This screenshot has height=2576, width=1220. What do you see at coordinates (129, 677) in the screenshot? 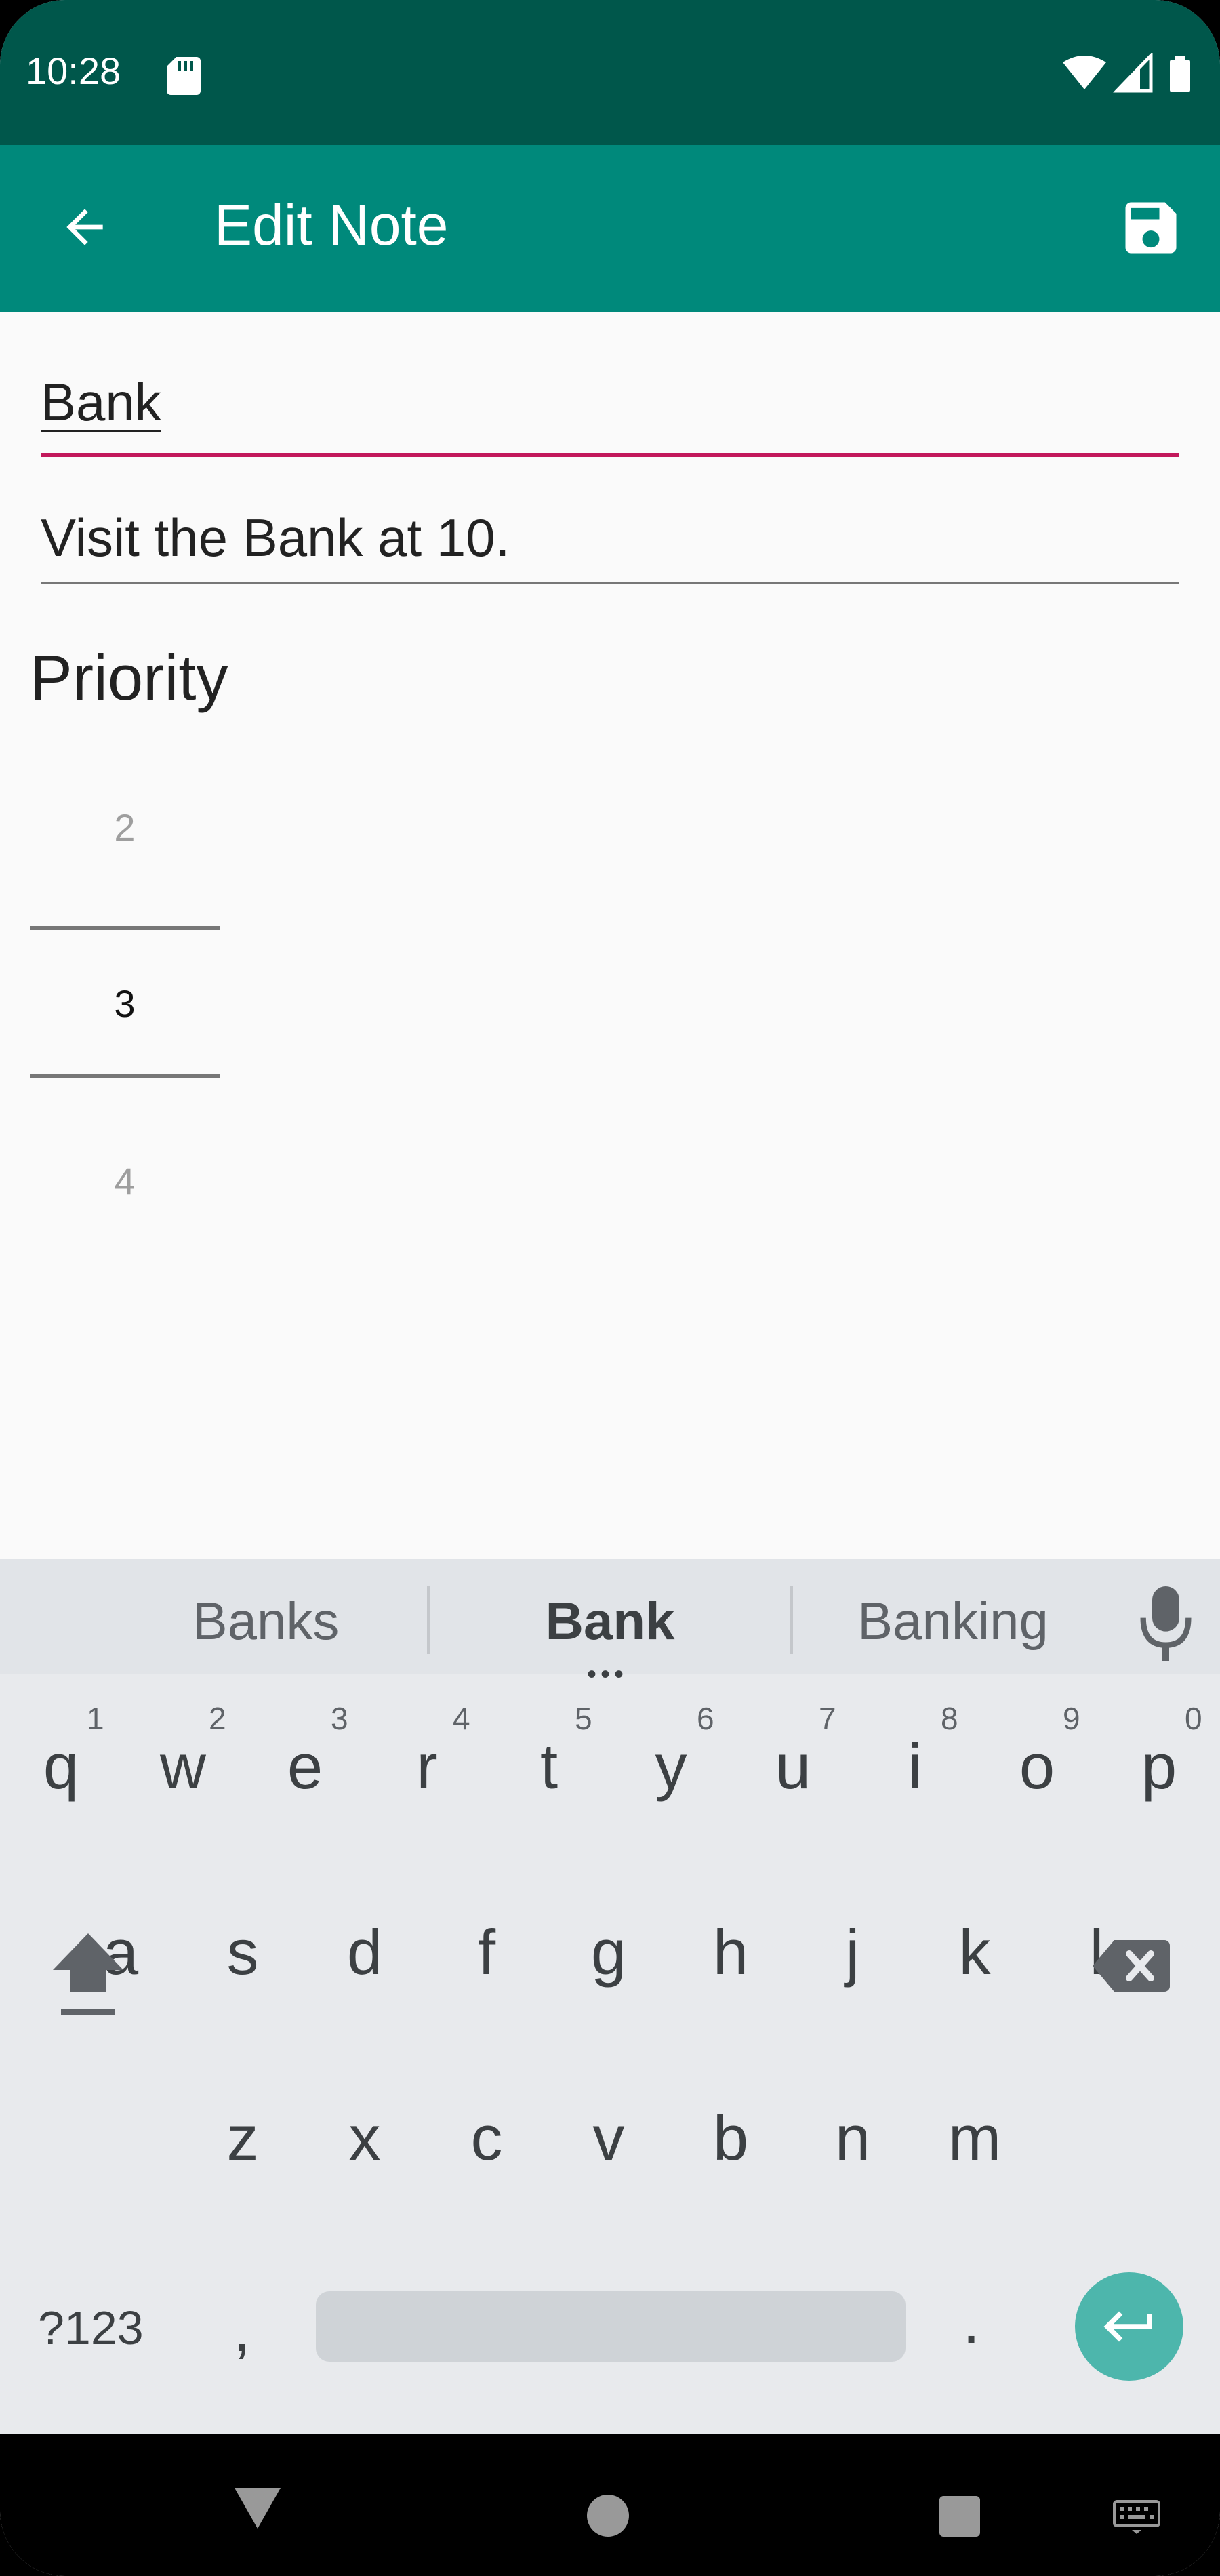
I see `priority-label: Priority` at bounding box center [129, 677].